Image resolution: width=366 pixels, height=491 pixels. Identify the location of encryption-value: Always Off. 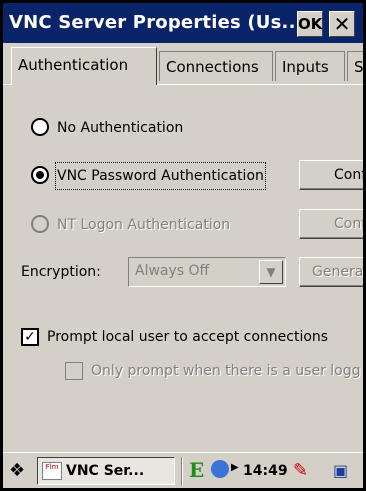
(172, 271).